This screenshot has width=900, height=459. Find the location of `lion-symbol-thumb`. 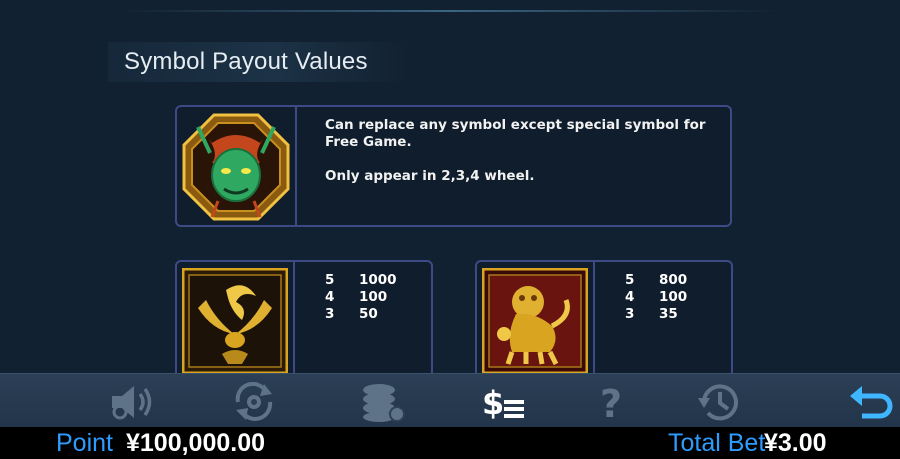

lion-symbol-thumb is located at coordinates (536, 325).